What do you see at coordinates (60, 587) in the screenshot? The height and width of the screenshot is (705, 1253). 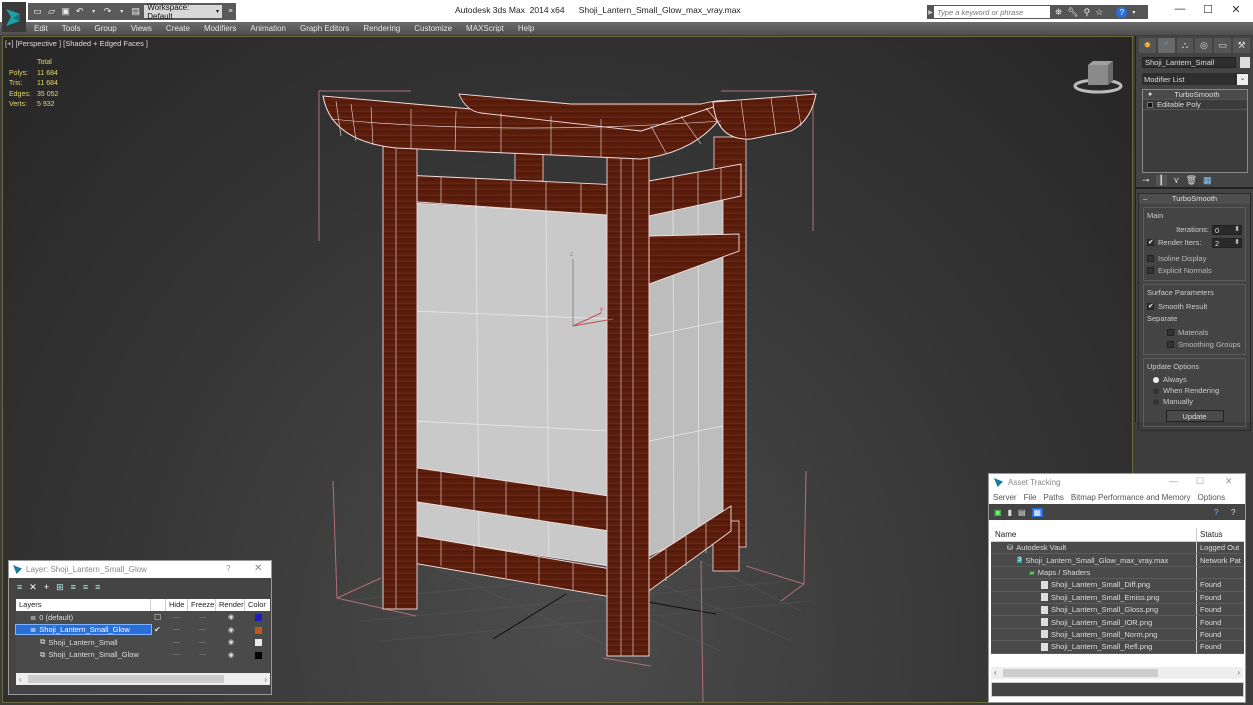 I see `select-in-layer-icon: ⊞` at bounding box center [60, 587].